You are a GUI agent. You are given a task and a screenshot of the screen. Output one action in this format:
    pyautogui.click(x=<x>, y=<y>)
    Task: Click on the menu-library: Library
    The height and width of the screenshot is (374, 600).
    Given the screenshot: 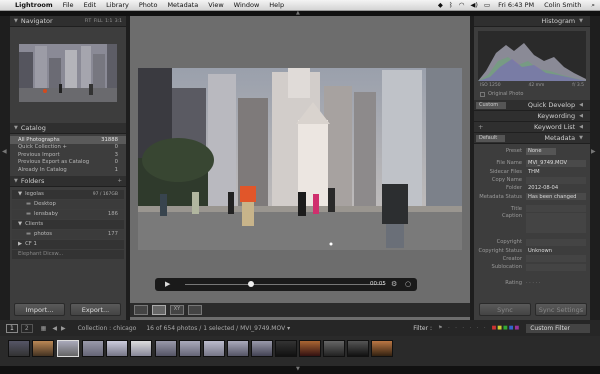 What is the action you would take?
    pyautogui.click(x=117, y=5)
    